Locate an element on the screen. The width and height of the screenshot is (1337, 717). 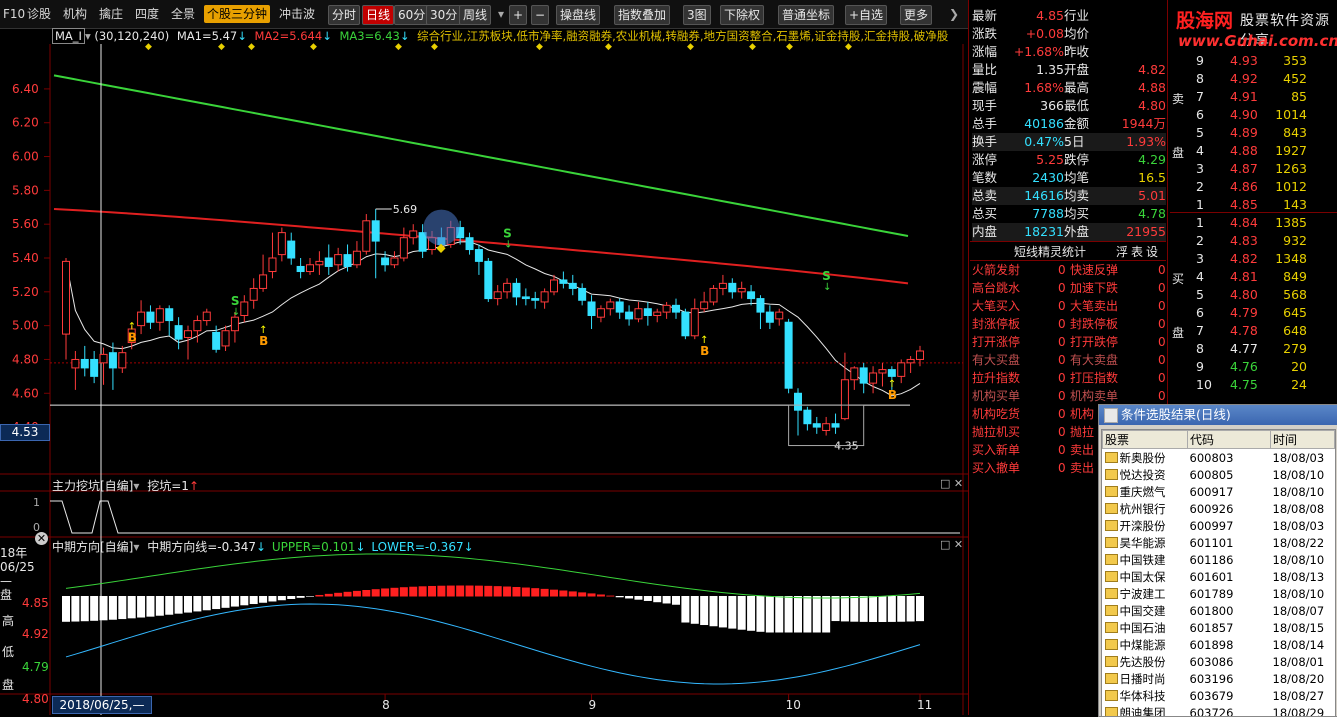
result-row: 中国铁建60118618/08/10 is located at coordinates (1219, 559).